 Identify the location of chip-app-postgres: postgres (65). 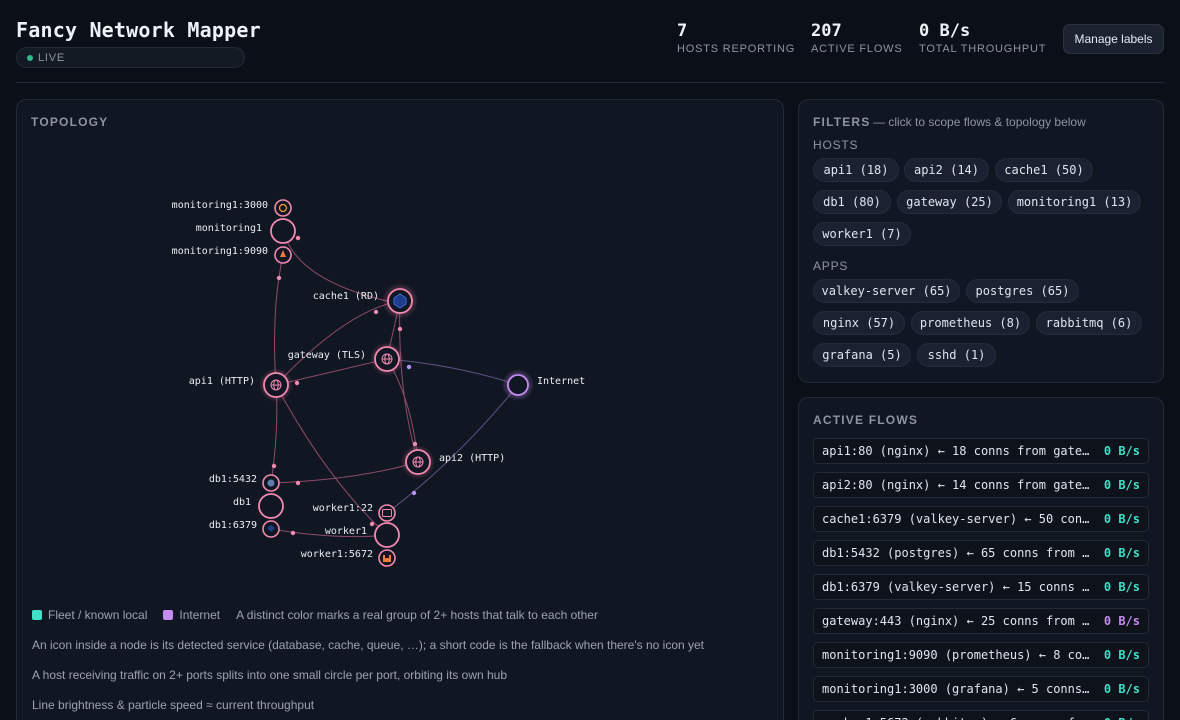
(1022, 291).